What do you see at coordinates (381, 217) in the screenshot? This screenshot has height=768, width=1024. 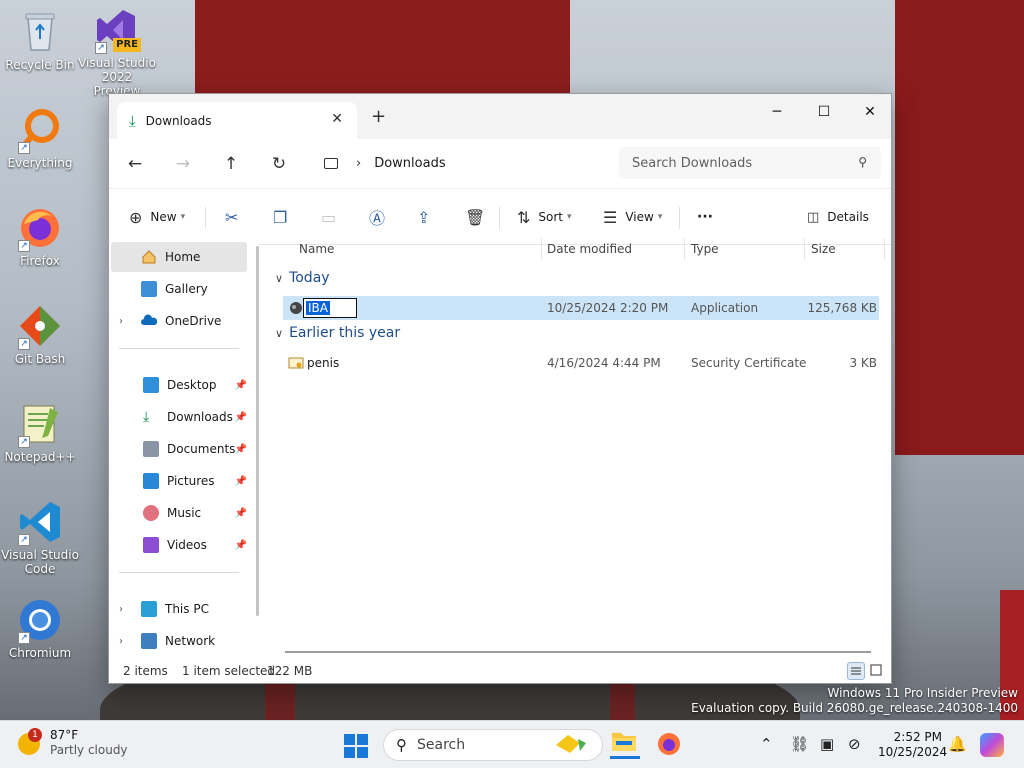 I see `rename-button: Ⓐ` at bounding box center [381, 217].